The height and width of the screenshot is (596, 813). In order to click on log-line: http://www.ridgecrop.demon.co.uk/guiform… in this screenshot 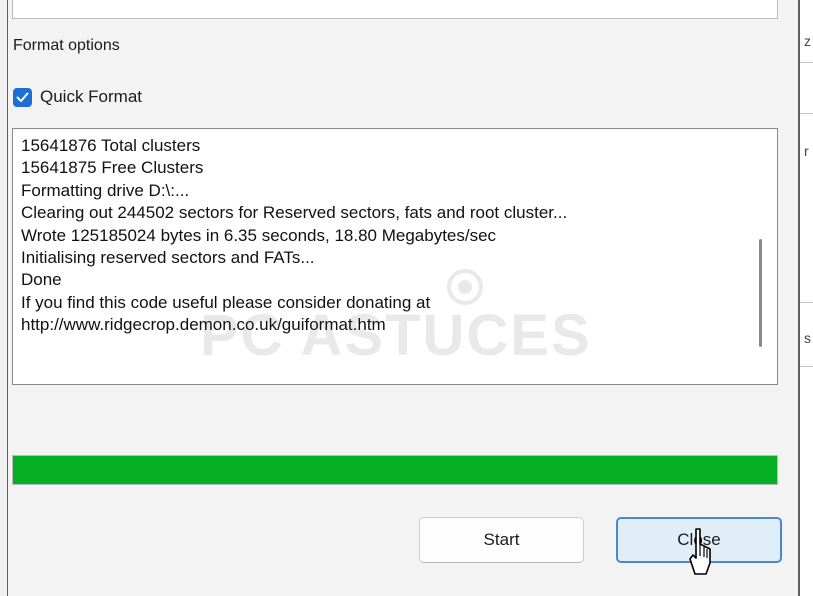, I will do `click(203, 325)`.